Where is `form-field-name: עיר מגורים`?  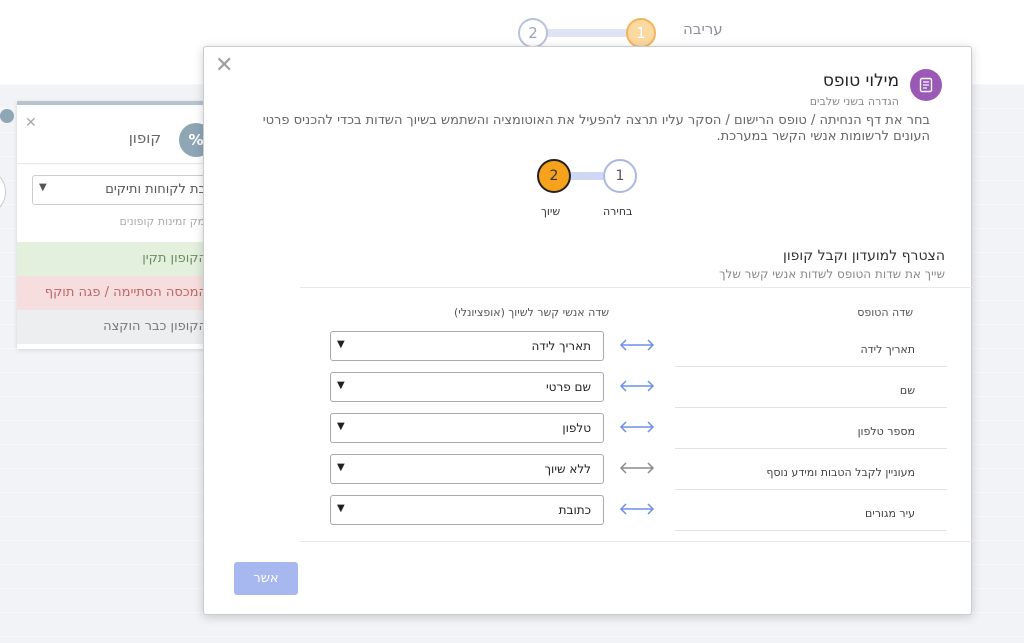
form-field-name: עיר מגורים is located at coordinates (811, 518).